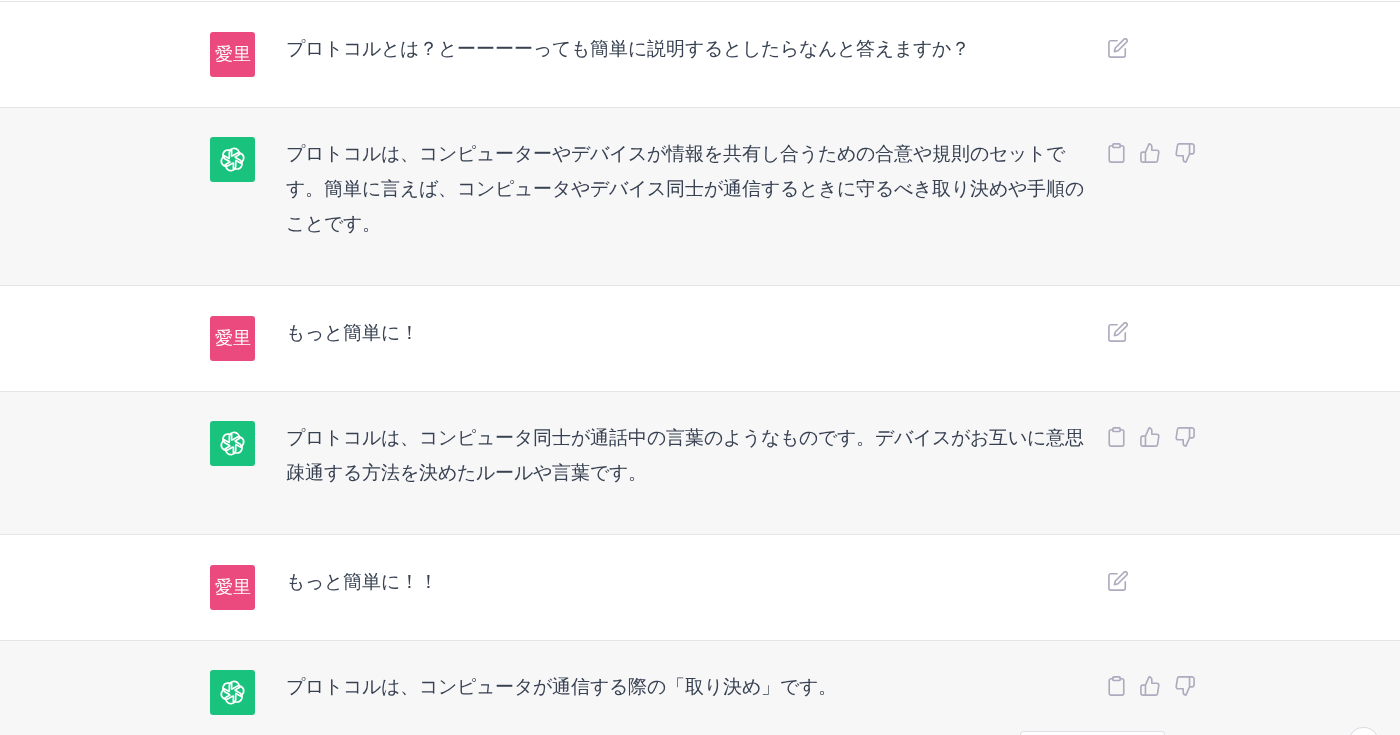  What do you see at coordinates (628, 49) in the screenshot?
I see `message-text: プロトコルとは？とーーーーっても簡単に説明するとしたらなんと答えますか？` at bounding box center [628, 49].